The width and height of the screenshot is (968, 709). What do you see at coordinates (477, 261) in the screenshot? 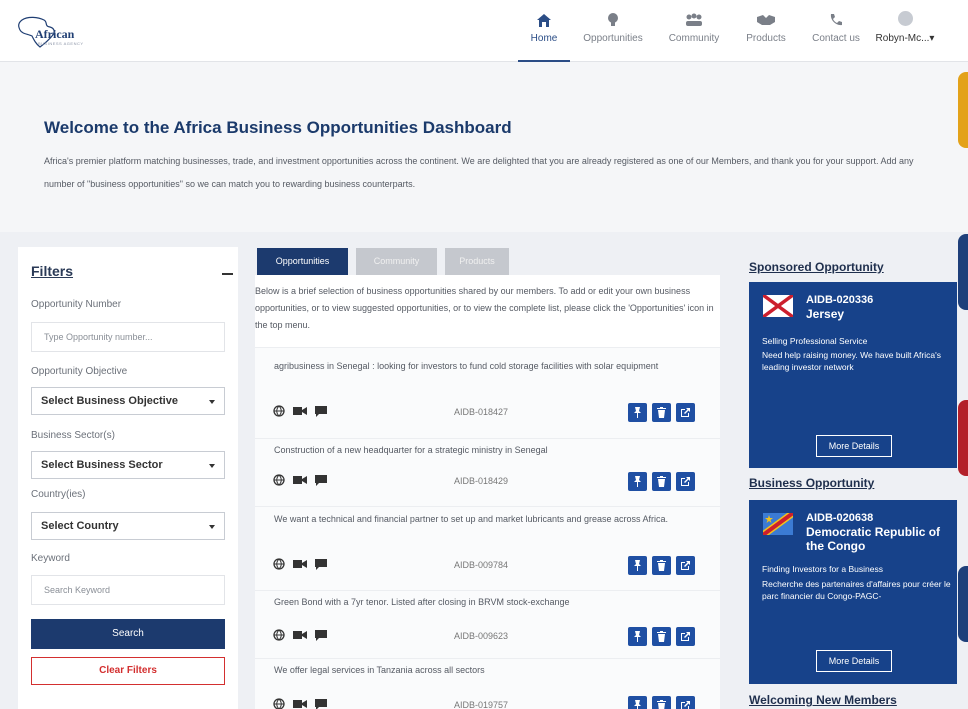
I see `tab-products: Products` at bounding box center [477, 261].